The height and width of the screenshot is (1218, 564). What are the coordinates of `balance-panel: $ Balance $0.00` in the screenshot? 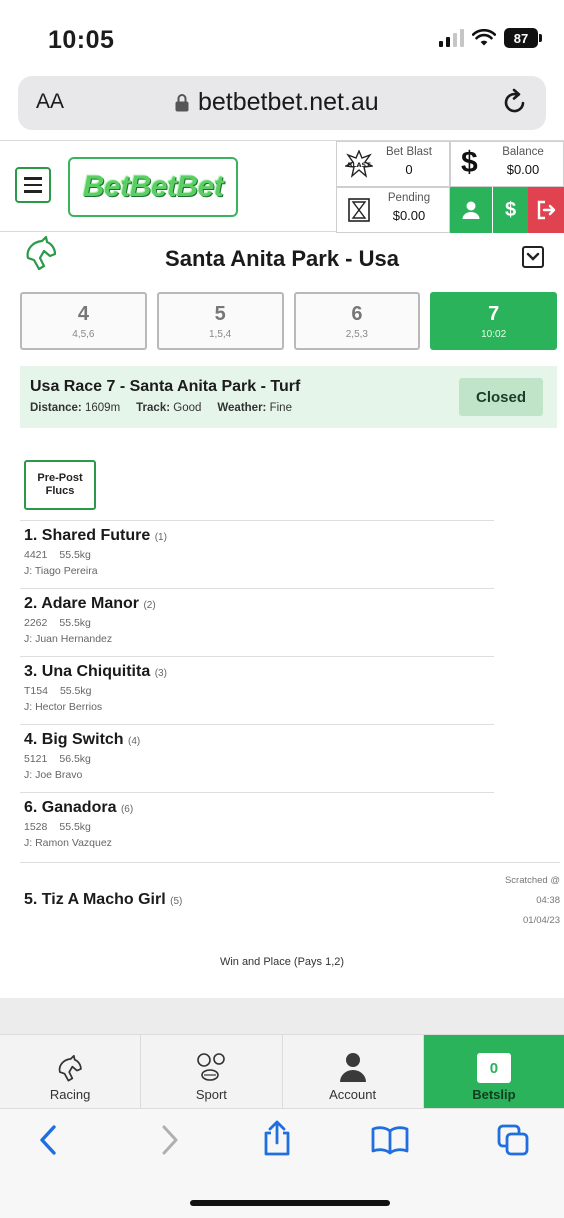 It's located at (507, 164).